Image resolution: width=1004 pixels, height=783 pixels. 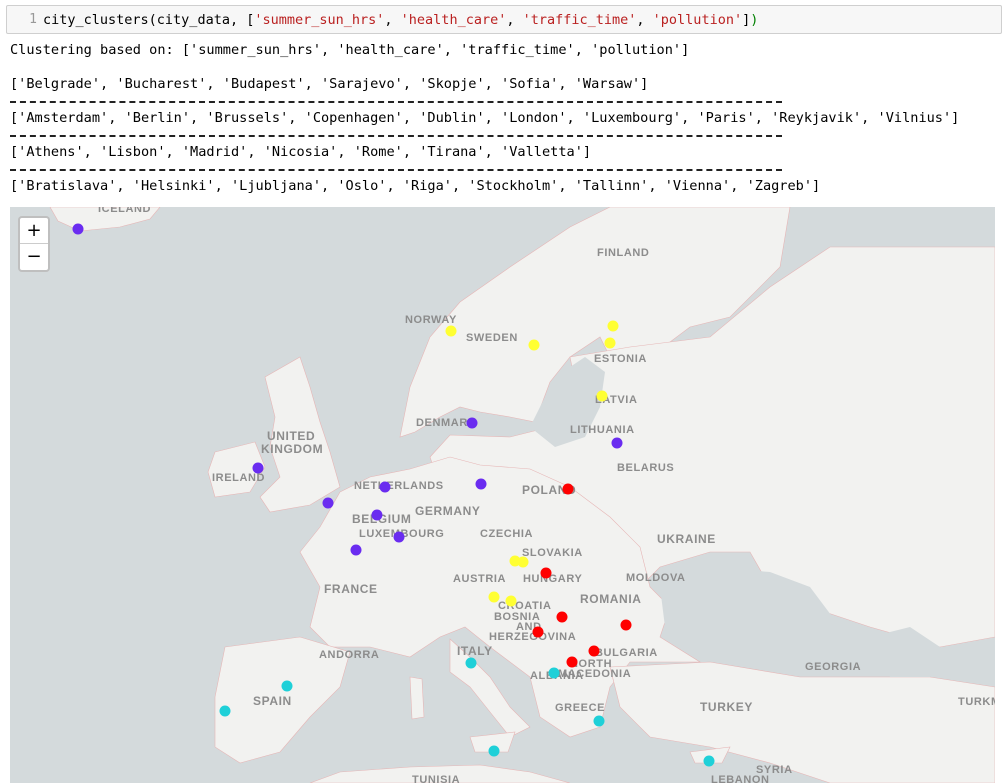 I want to click on map-label: ANDORRA, so click(x=349, y=655).